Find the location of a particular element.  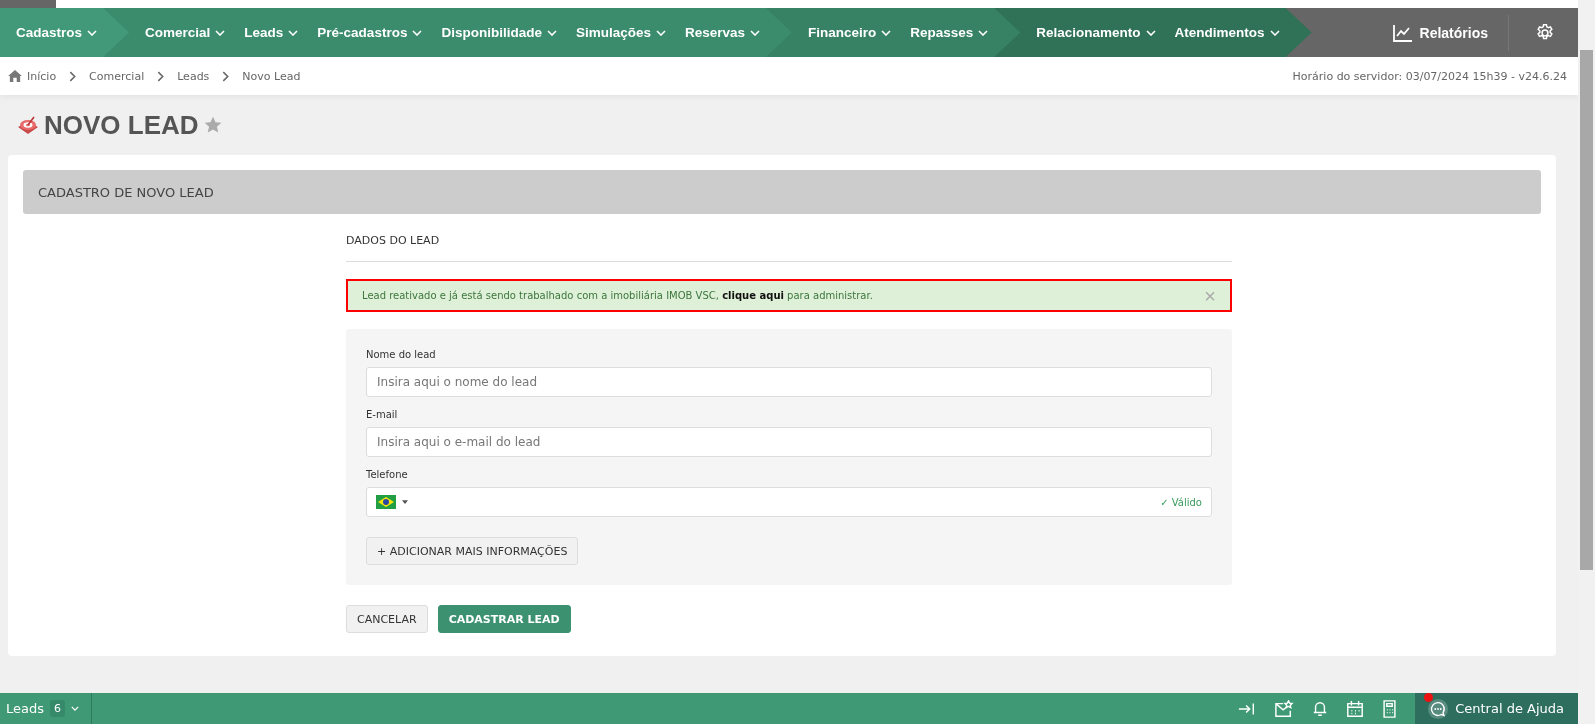

add-info-button: + ADICIONAR MAIS INFORMAÇÕES is located at coordinates (472, 551).